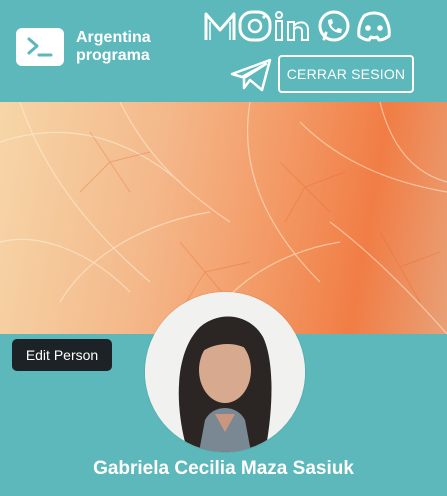 Image resolution: width=447 pixels, height=496 pixels. I want to click on edit-person-button: Edit Person, so click(62, 355).